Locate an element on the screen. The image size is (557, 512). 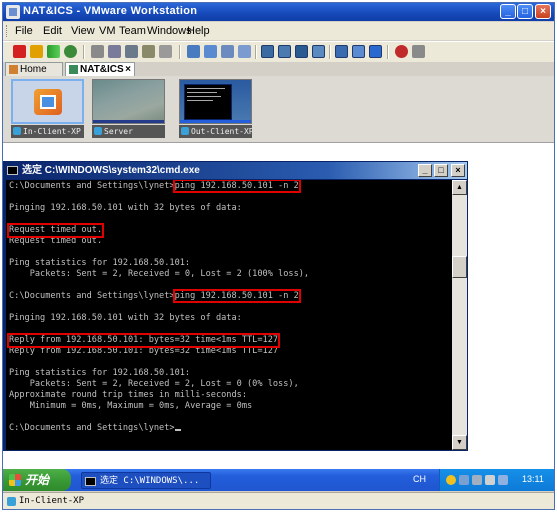
network-icon is located at coordinates (193, 51).